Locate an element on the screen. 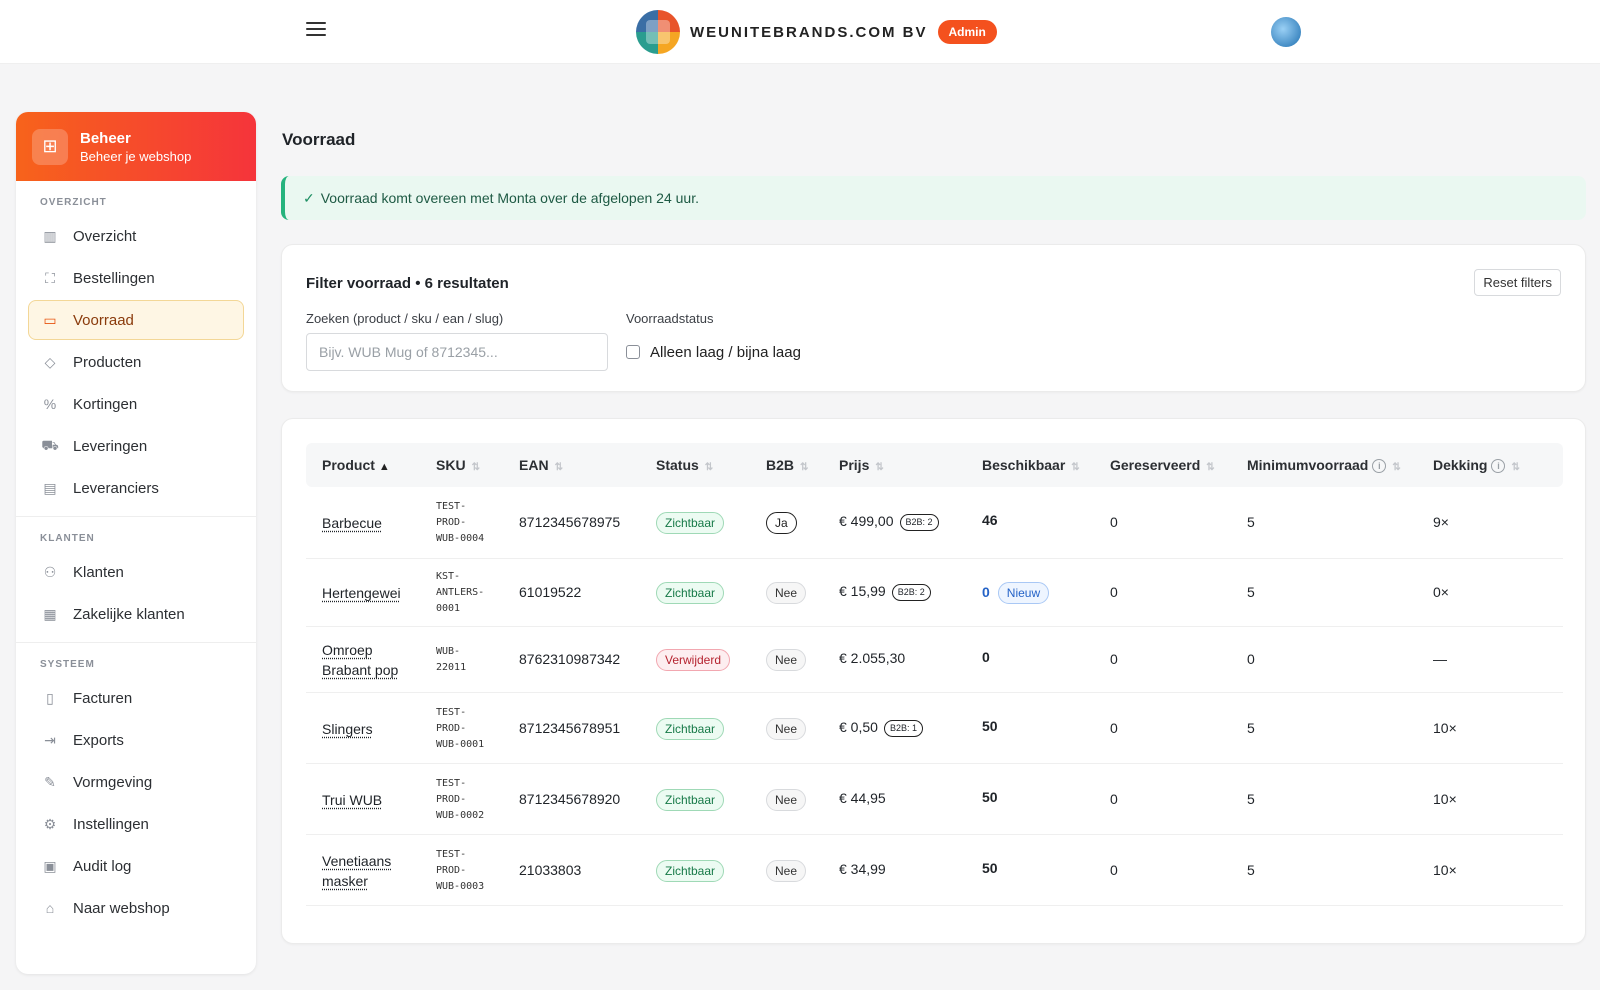  price-cell: € 34,99 is located at coordinates (862, 869).